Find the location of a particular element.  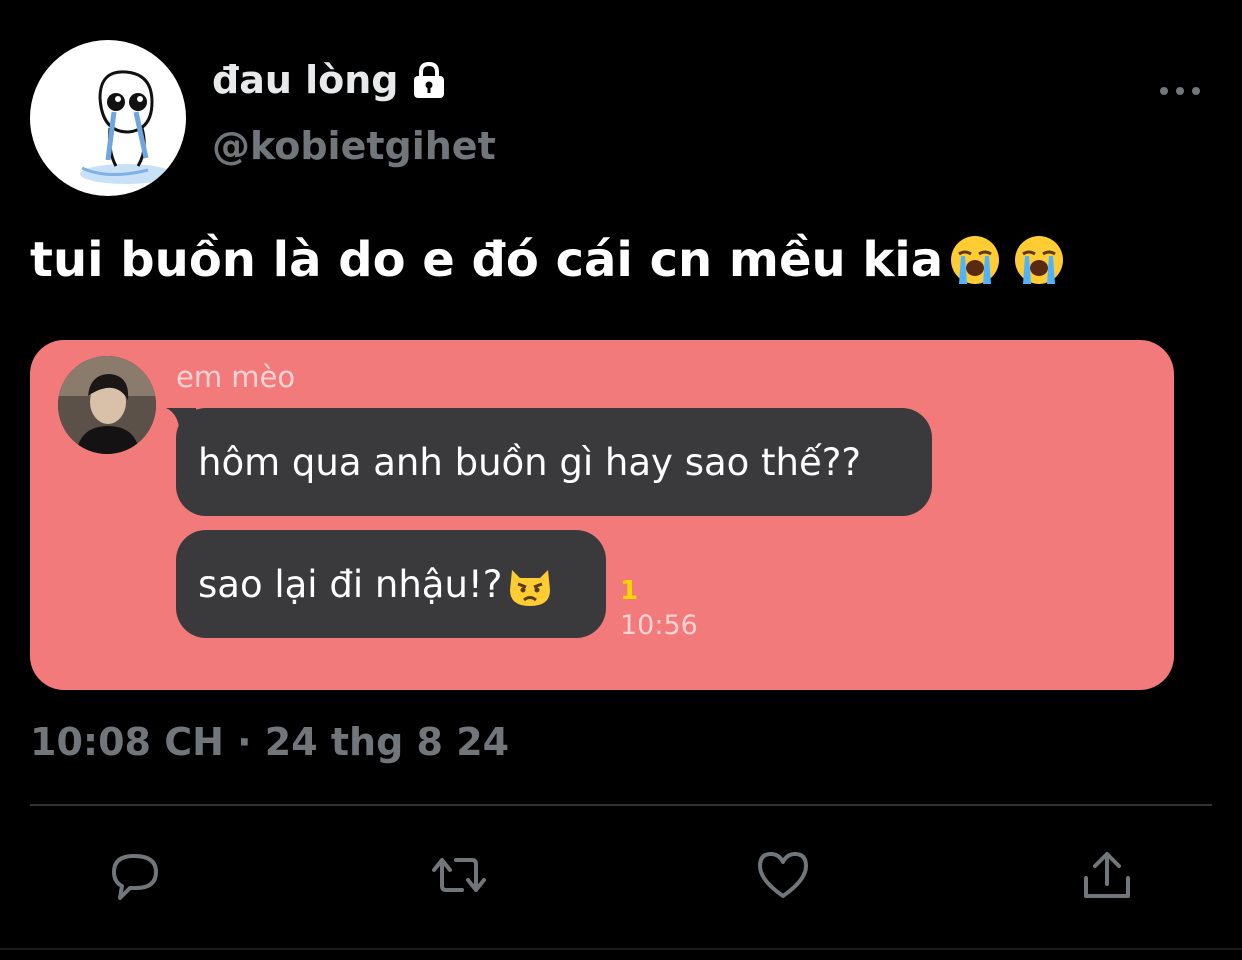

retweet-icon is located at coordinates (459, 875).